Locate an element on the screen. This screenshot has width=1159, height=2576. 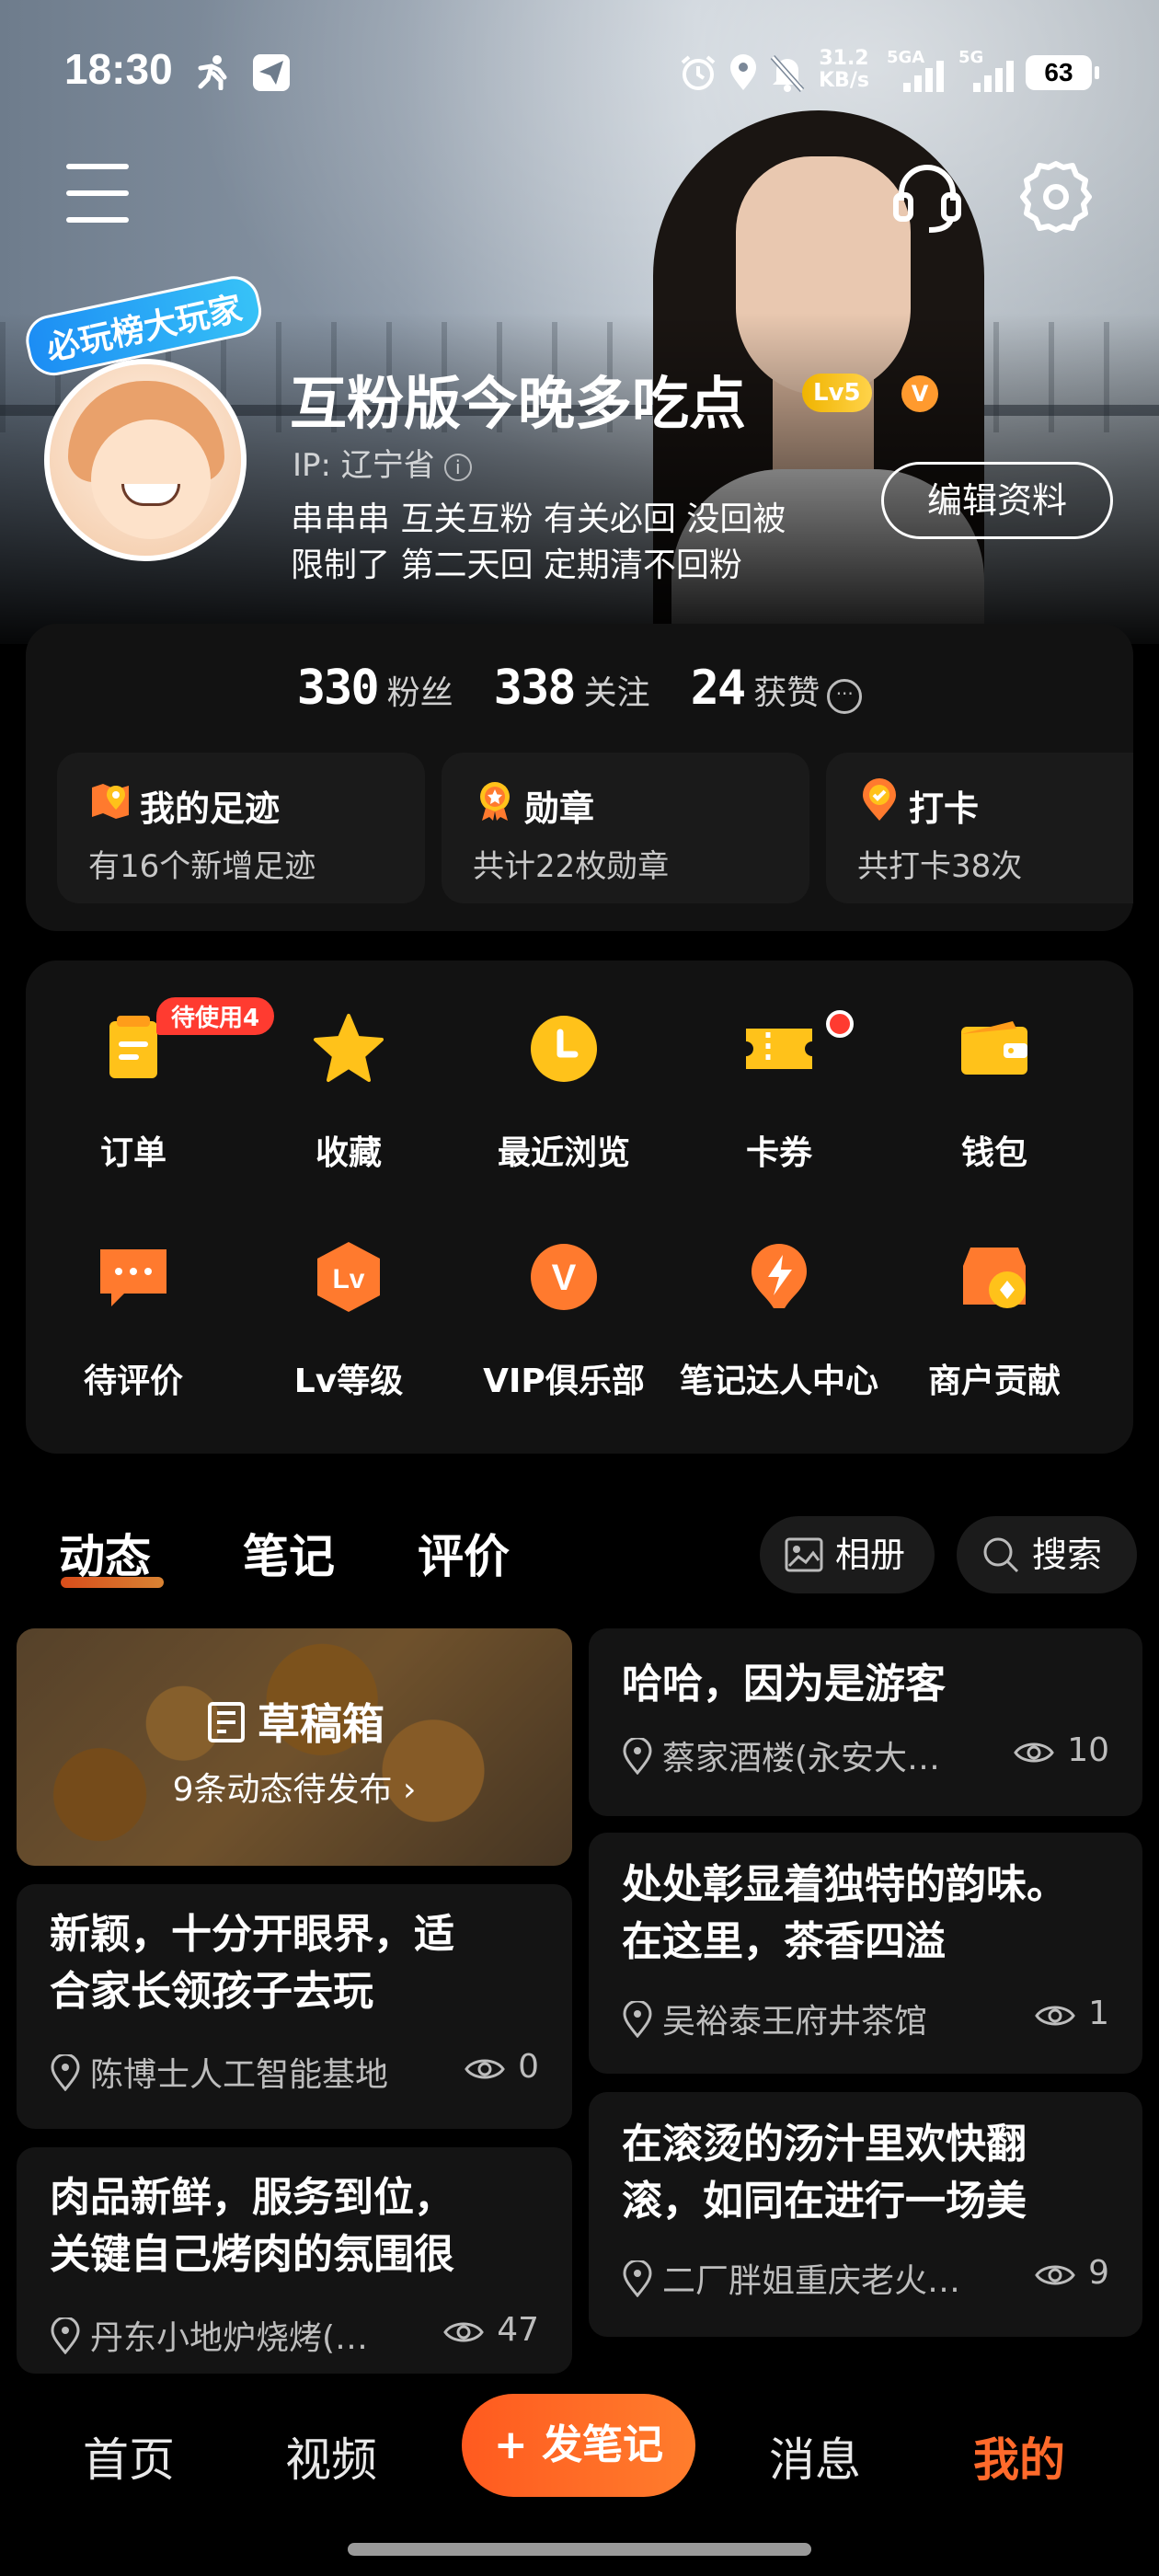
footprint-card: 我的足迹 有16个新增足迹 is located at coordinates (241, 828).